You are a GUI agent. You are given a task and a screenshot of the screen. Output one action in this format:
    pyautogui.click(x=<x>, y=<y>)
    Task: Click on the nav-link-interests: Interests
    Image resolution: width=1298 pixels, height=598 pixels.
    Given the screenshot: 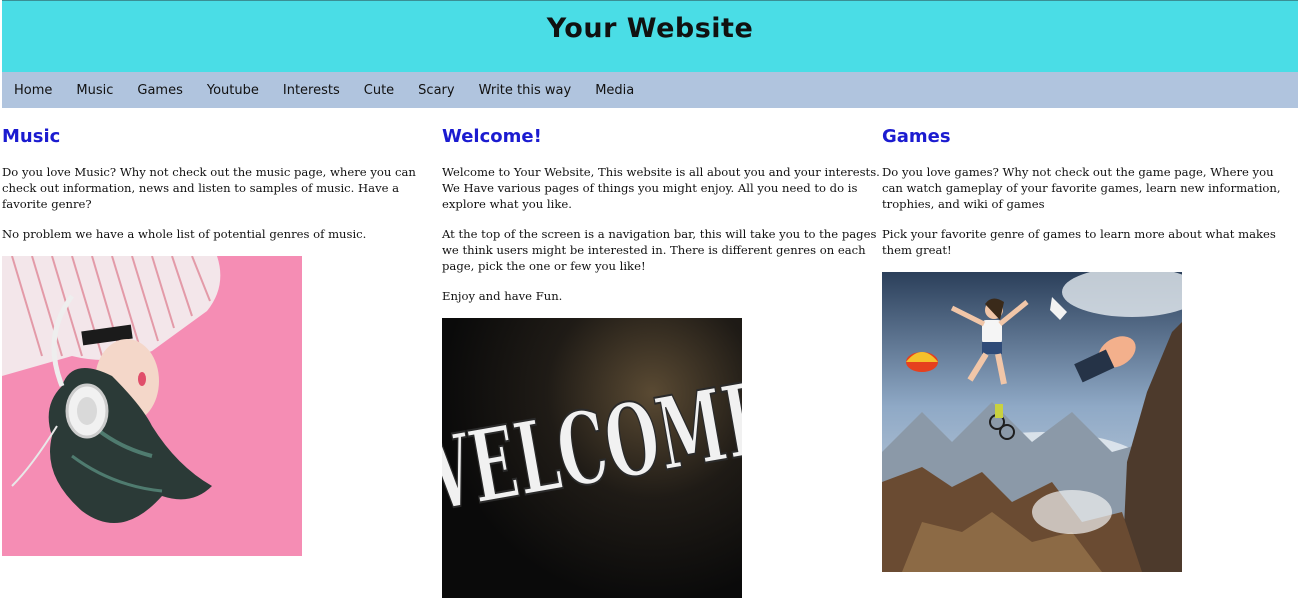 What is the action you would take?
    pyautogui.click(x=311, y=90)
    